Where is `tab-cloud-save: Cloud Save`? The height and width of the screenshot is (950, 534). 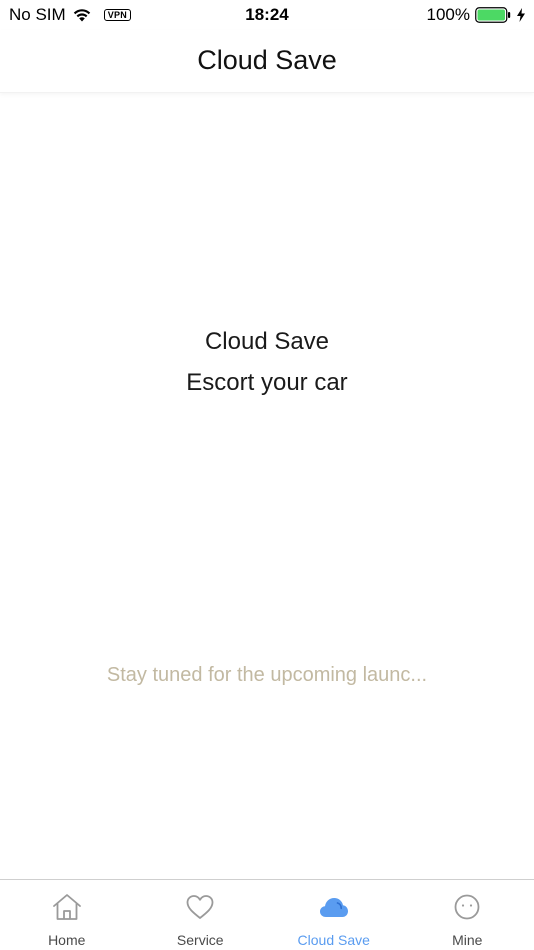
tab-cloud-save: Cloud Save is located at coordinates (334, 915).